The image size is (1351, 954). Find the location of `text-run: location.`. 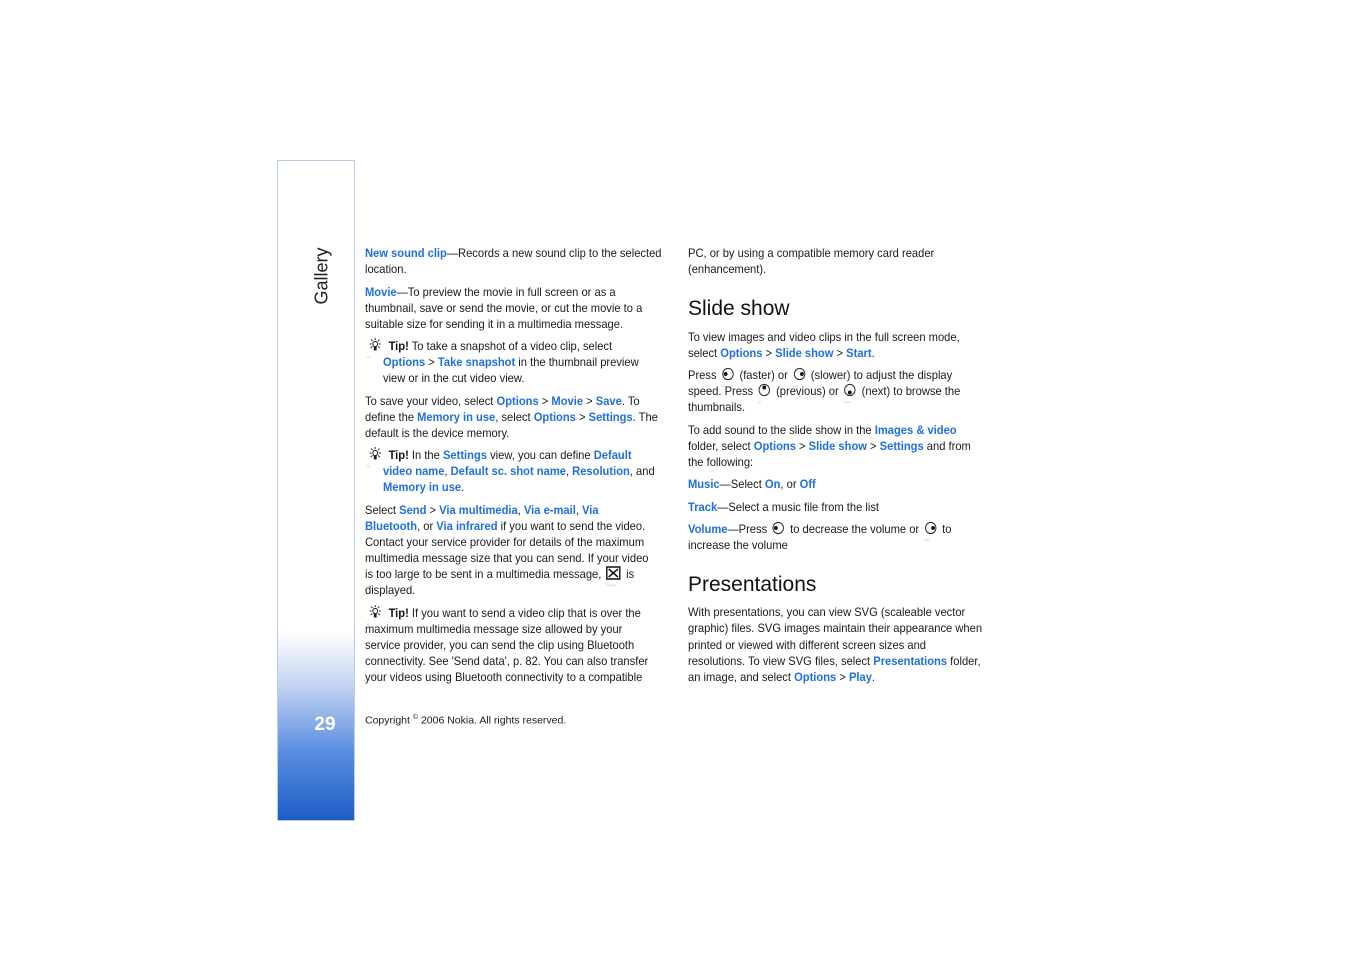

text-run: location. is located at coordinates (386, 269).